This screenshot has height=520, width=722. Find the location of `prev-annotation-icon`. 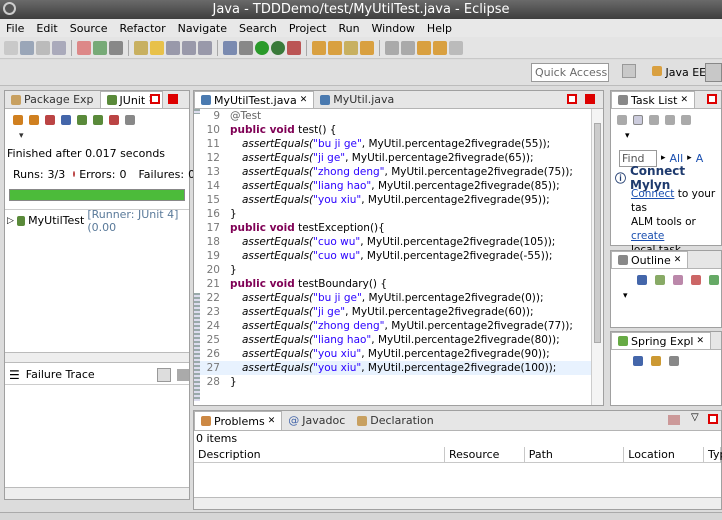

prev-annotation-icon is located at coordinates (408, 47).